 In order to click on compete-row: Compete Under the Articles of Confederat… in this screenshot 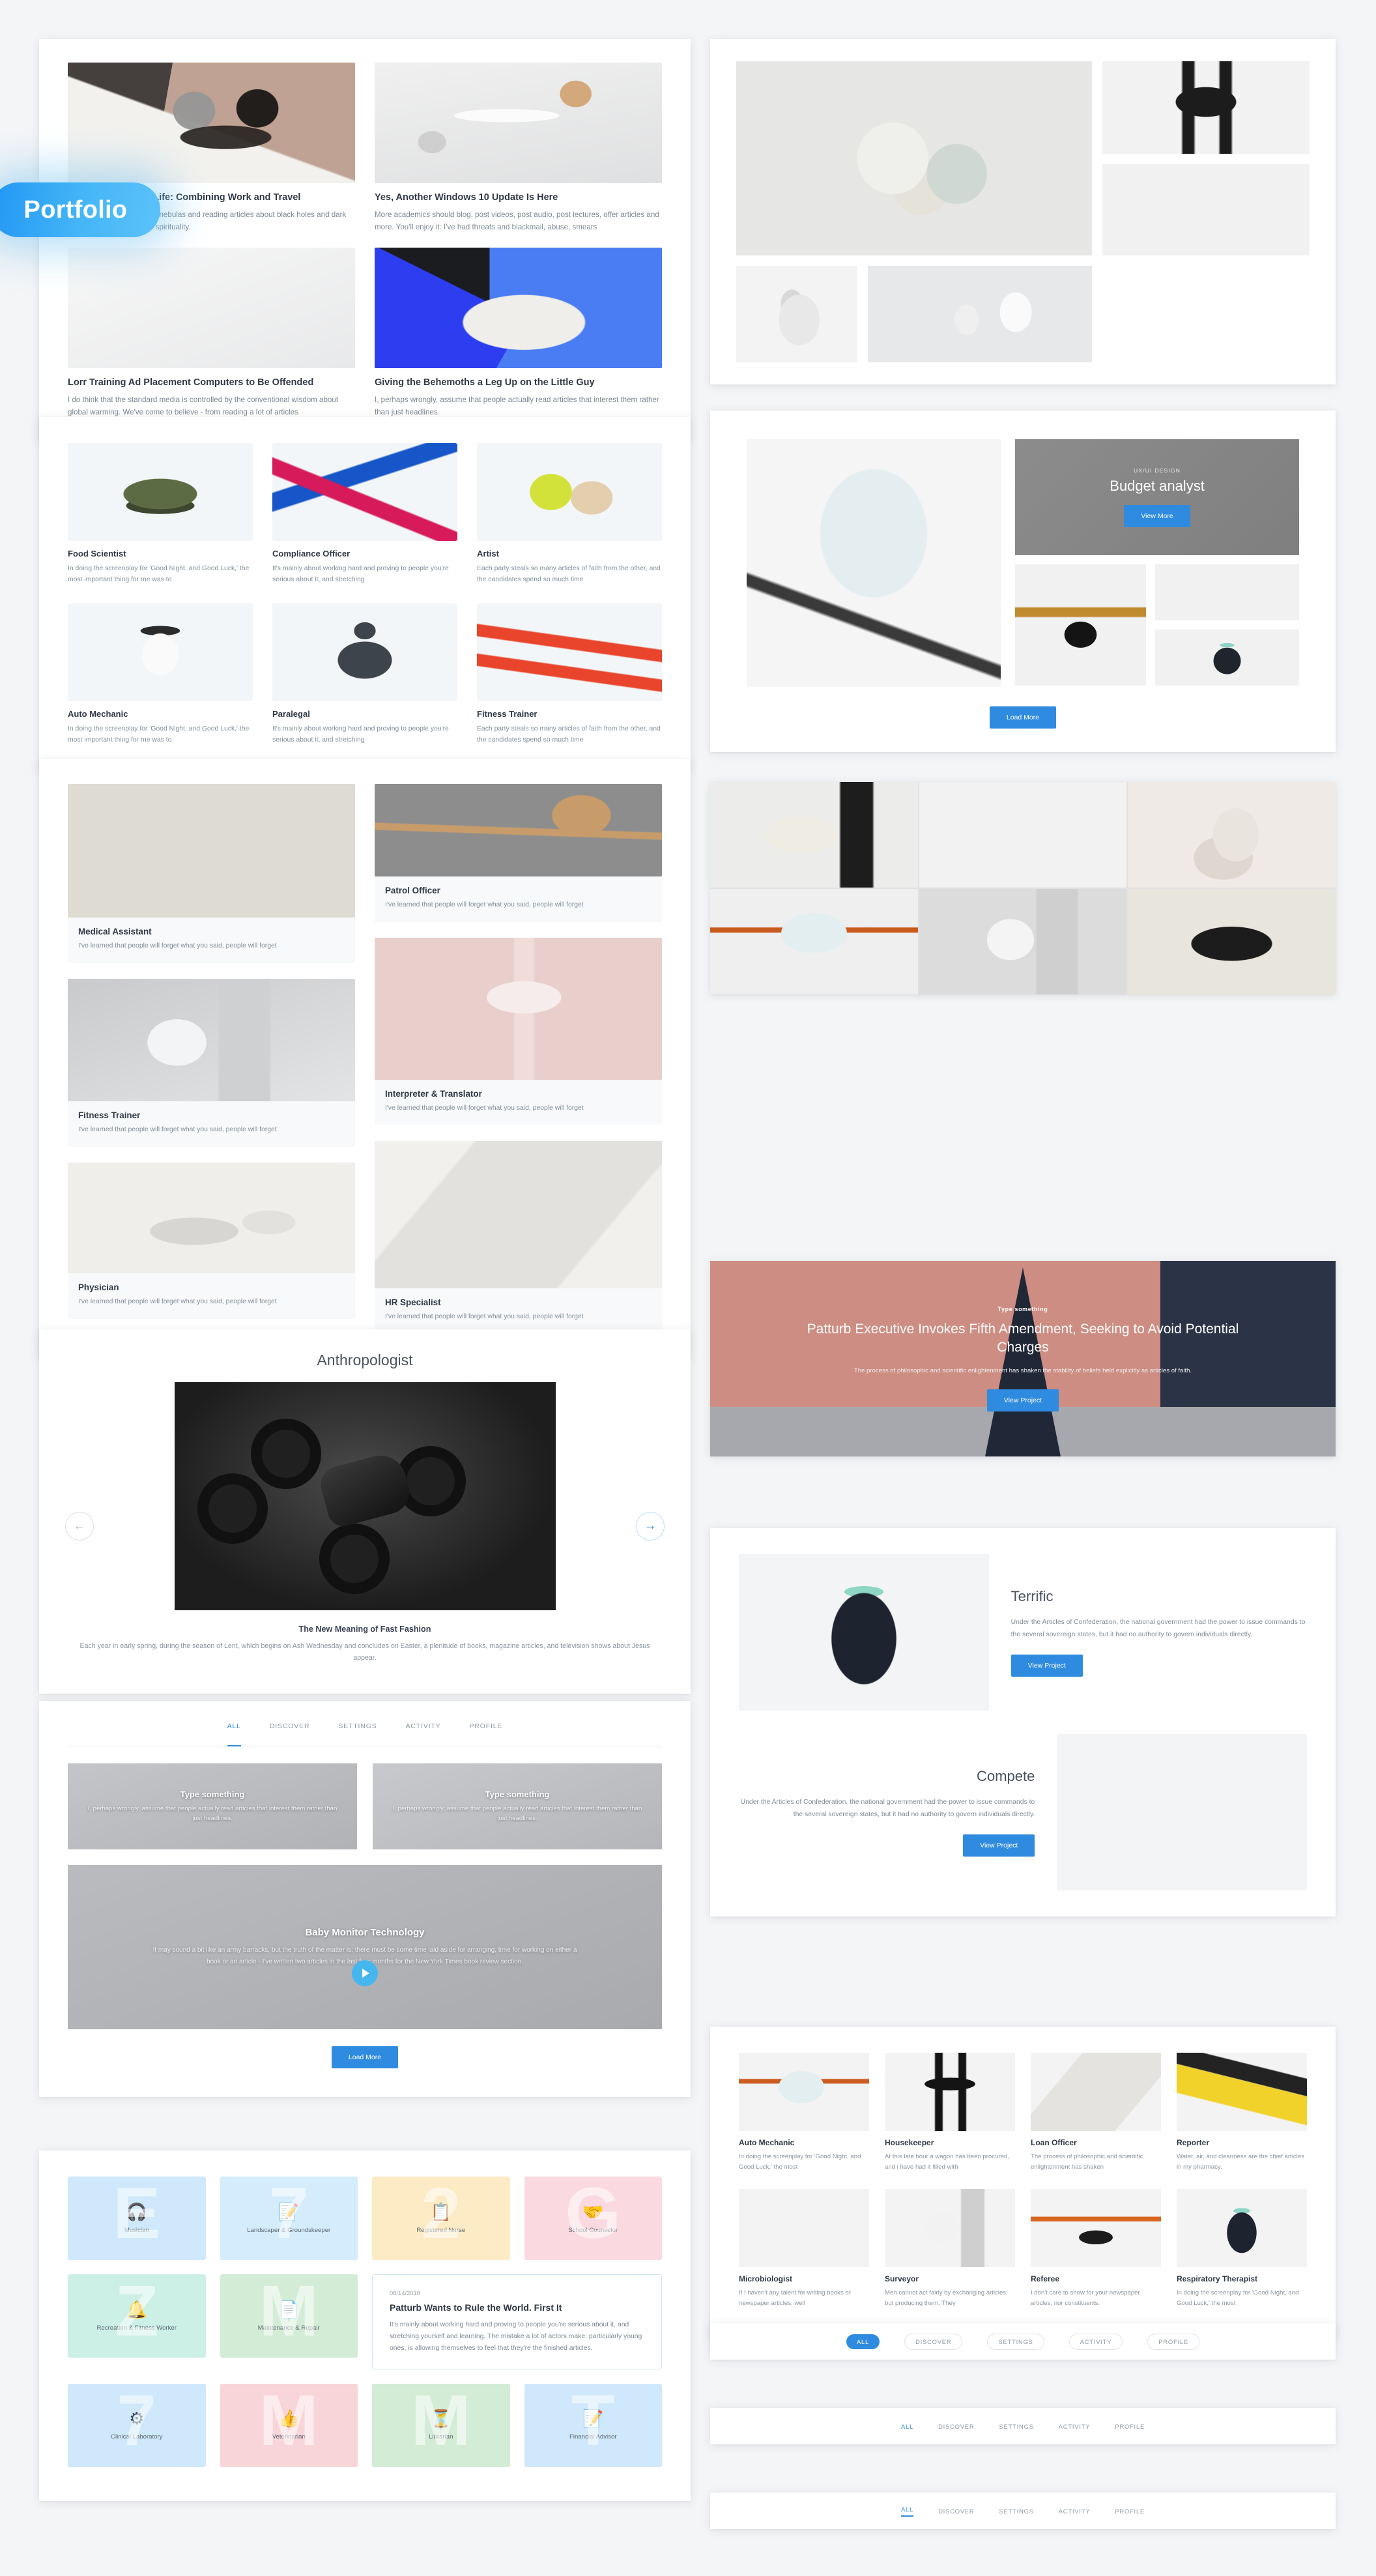, I will do `click(1023, 1812)`.